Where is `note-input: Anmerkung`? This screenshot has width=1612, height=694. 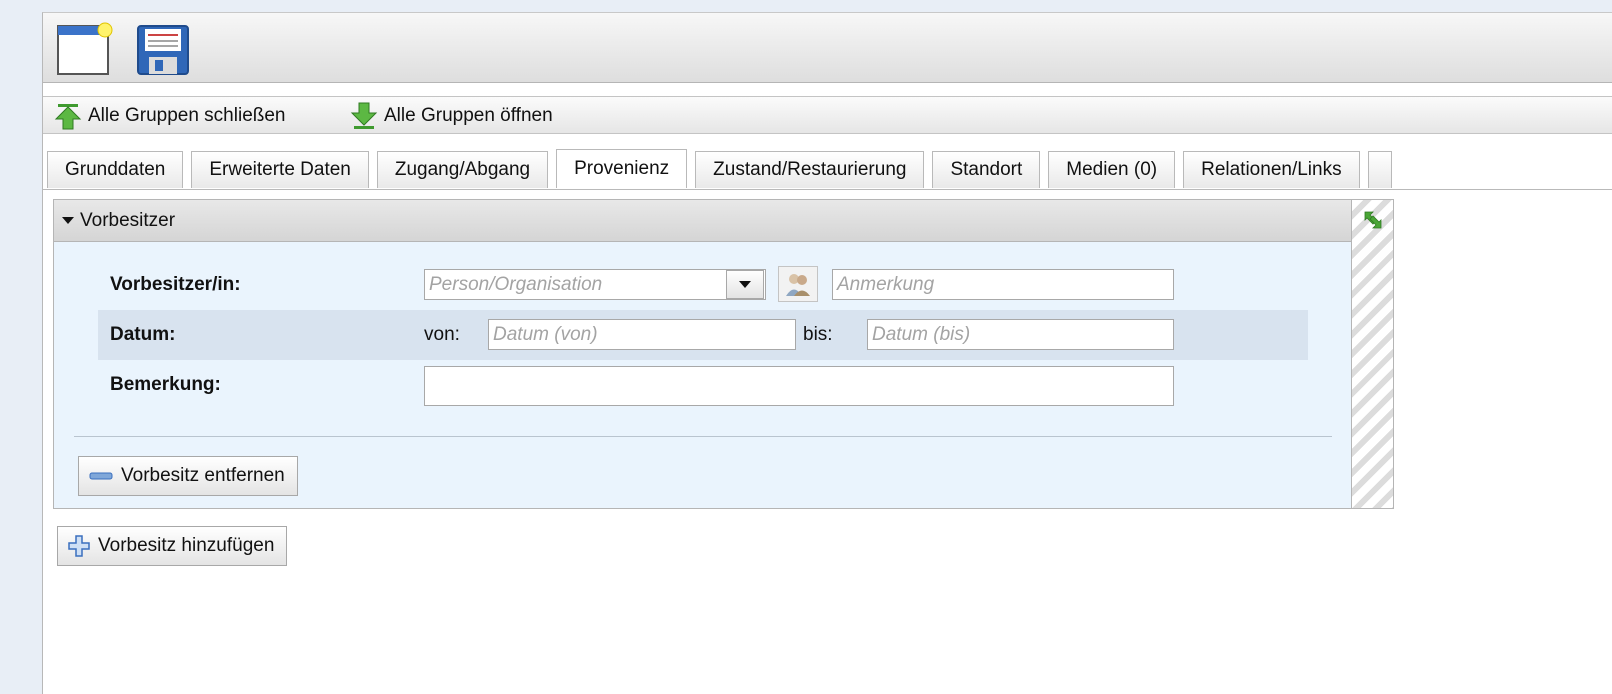
note-input: Anmerkung is located at coordinates (1003, 284).